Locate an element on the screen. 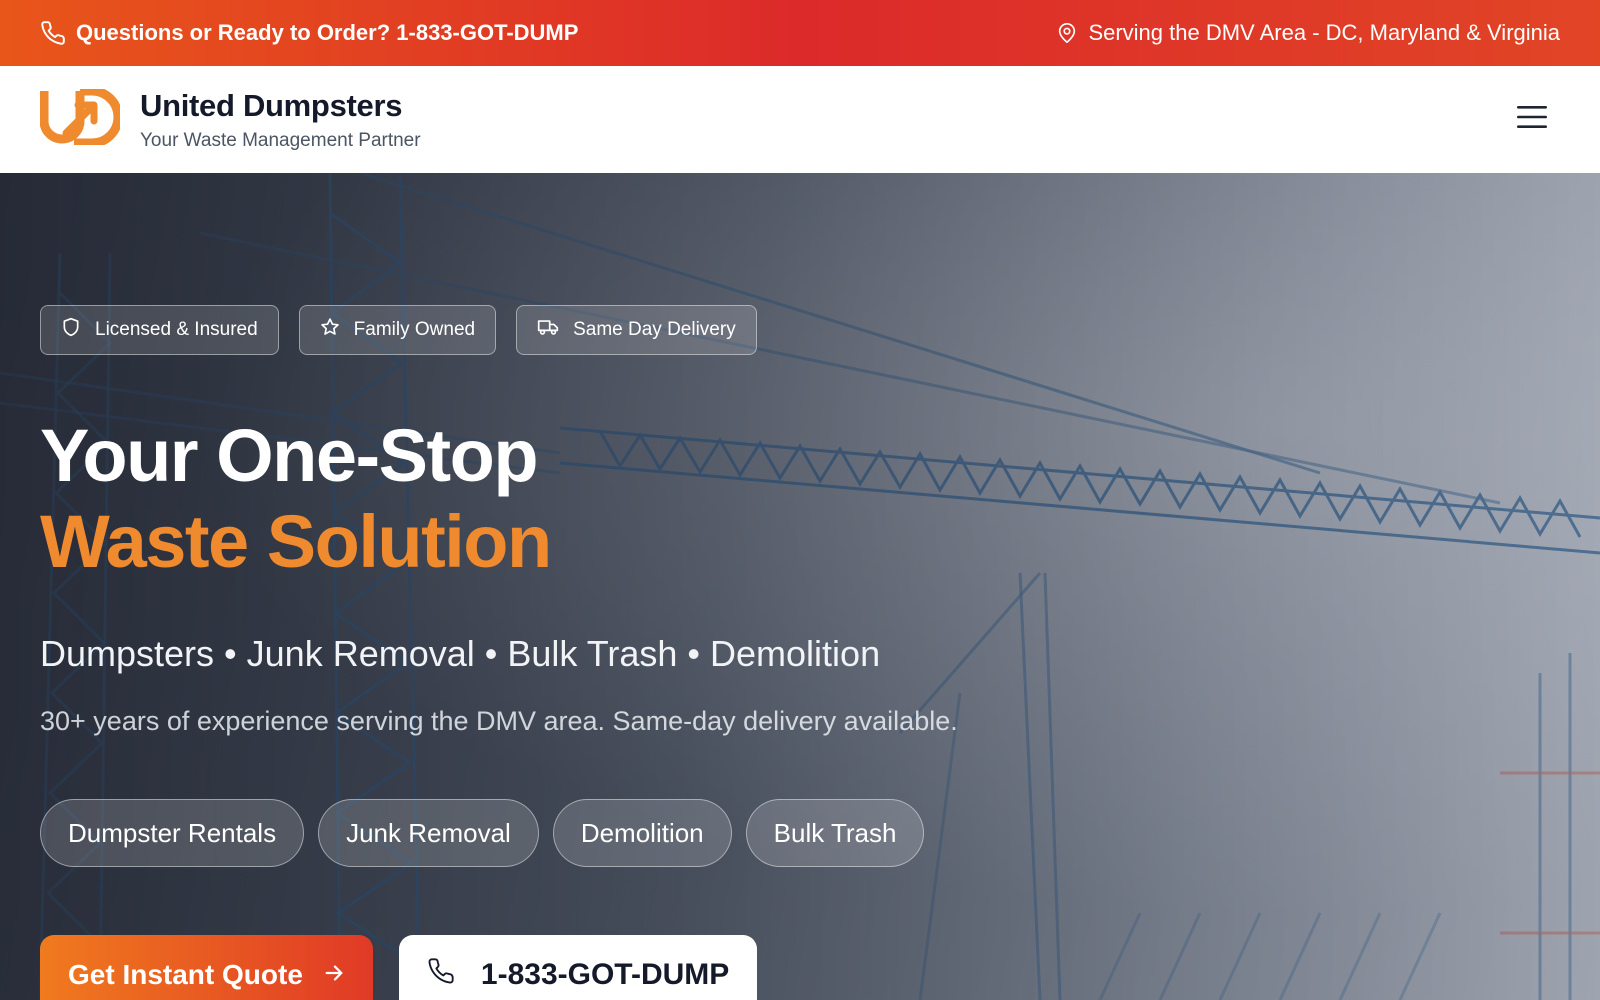 The height and width of the screenshot is (1000, 1600). hero-headline: Your One-Stop Waste Solution is located at coordinates (296, 499).